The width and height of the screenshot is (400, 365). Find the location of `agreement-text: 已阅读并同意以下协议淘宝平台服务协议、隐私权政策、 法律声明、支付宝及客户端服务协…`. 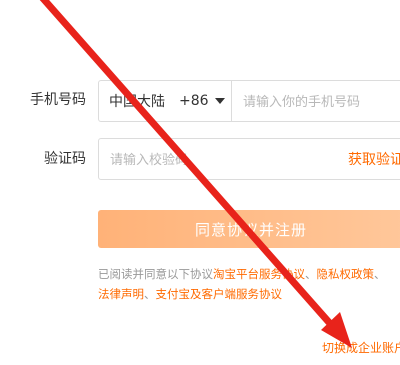

agreement-text: 已阅读并同意以下协议淘宝平台服务协议、隐私权政策、 法律声明、支付宝及客户端服务协… is located at coordinates (249, 284).